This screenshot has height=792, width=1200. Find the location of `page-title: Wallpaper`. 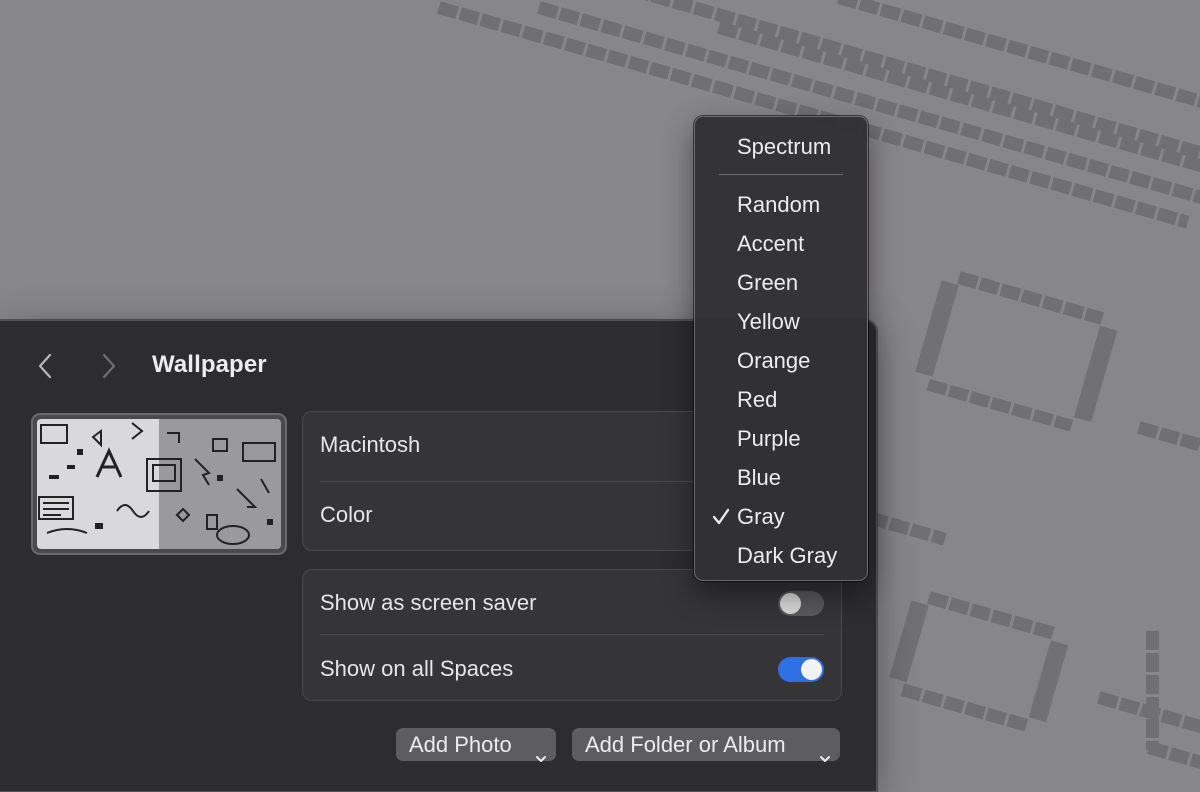

page-title: Wallpaper is located at coordinates (209, 364).